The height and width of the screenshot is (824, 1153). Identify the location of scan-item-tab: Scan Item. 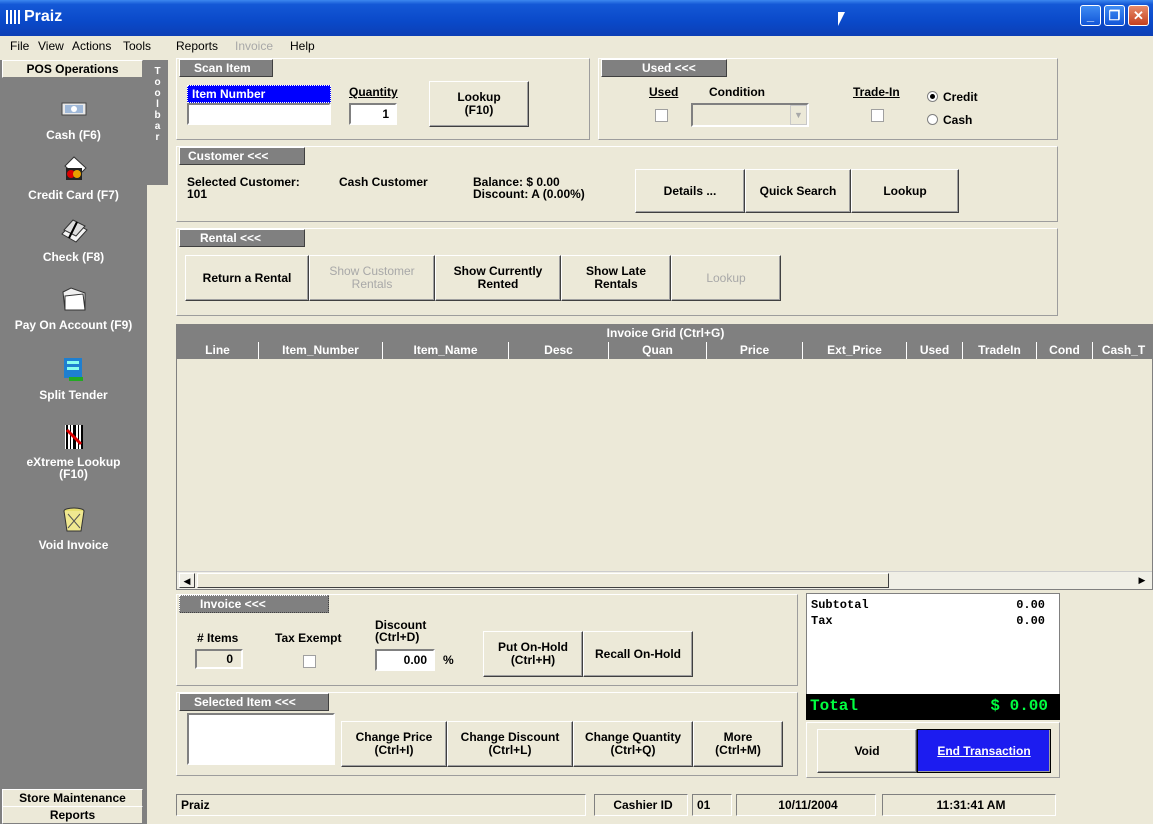
(226, 68).